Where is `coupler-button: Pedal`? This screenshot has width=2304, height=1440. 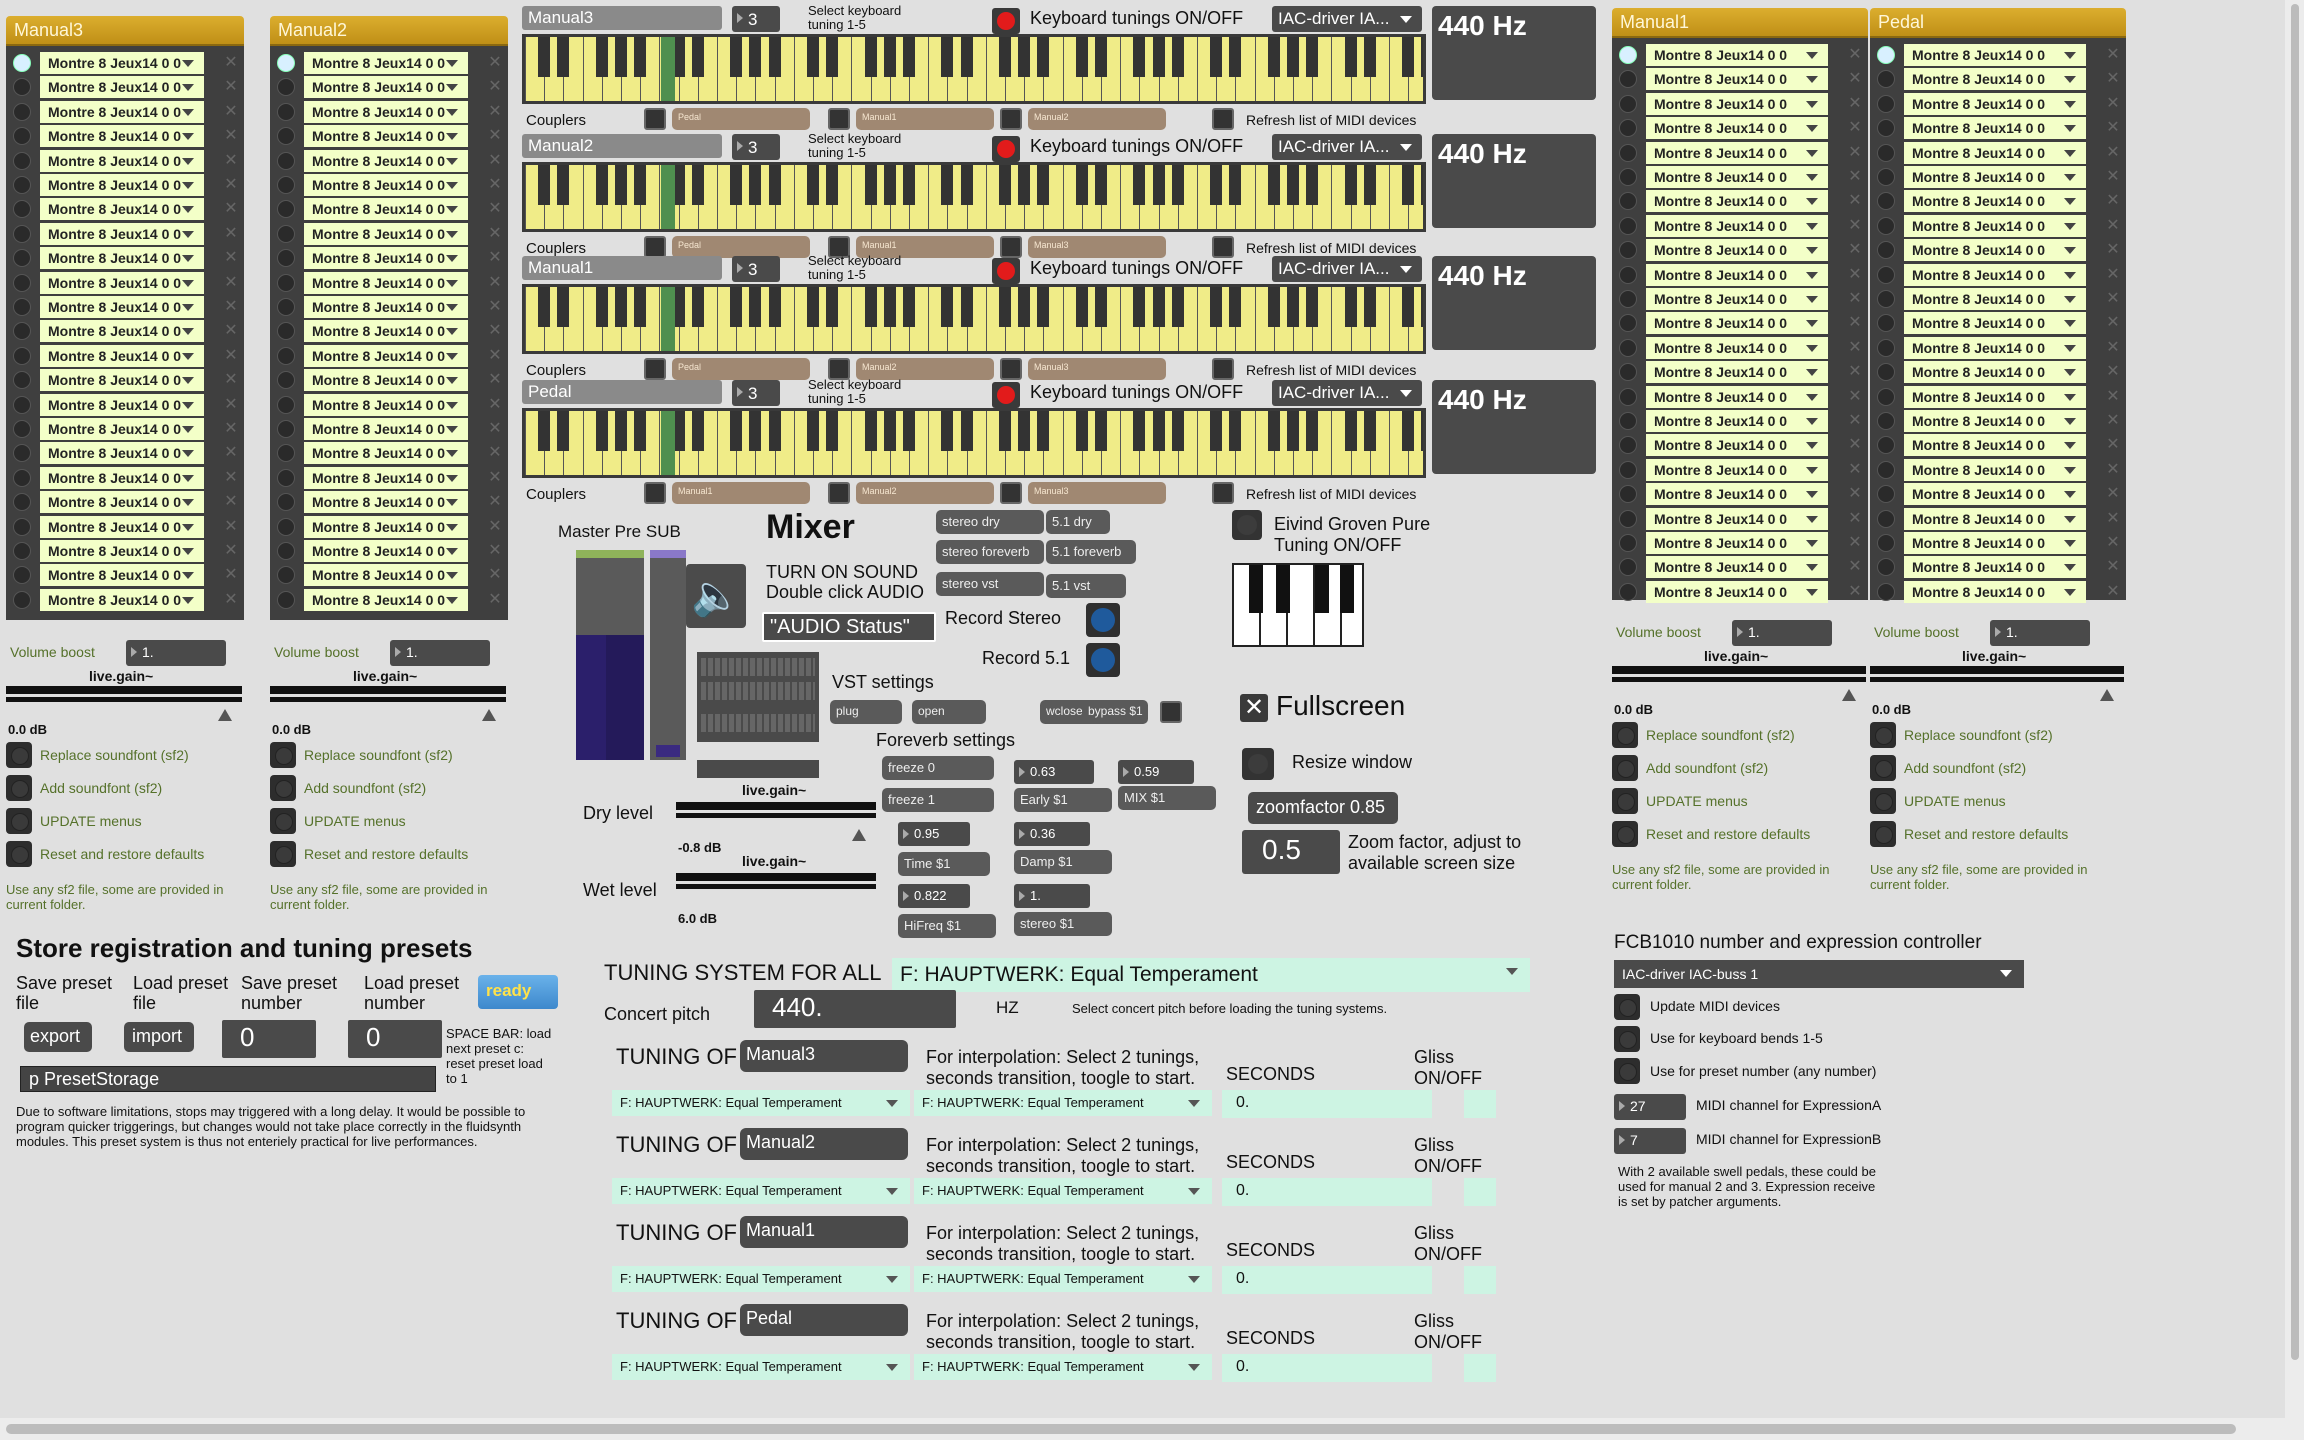
coupler-button: Pedal is located at coordinates (741, 119).